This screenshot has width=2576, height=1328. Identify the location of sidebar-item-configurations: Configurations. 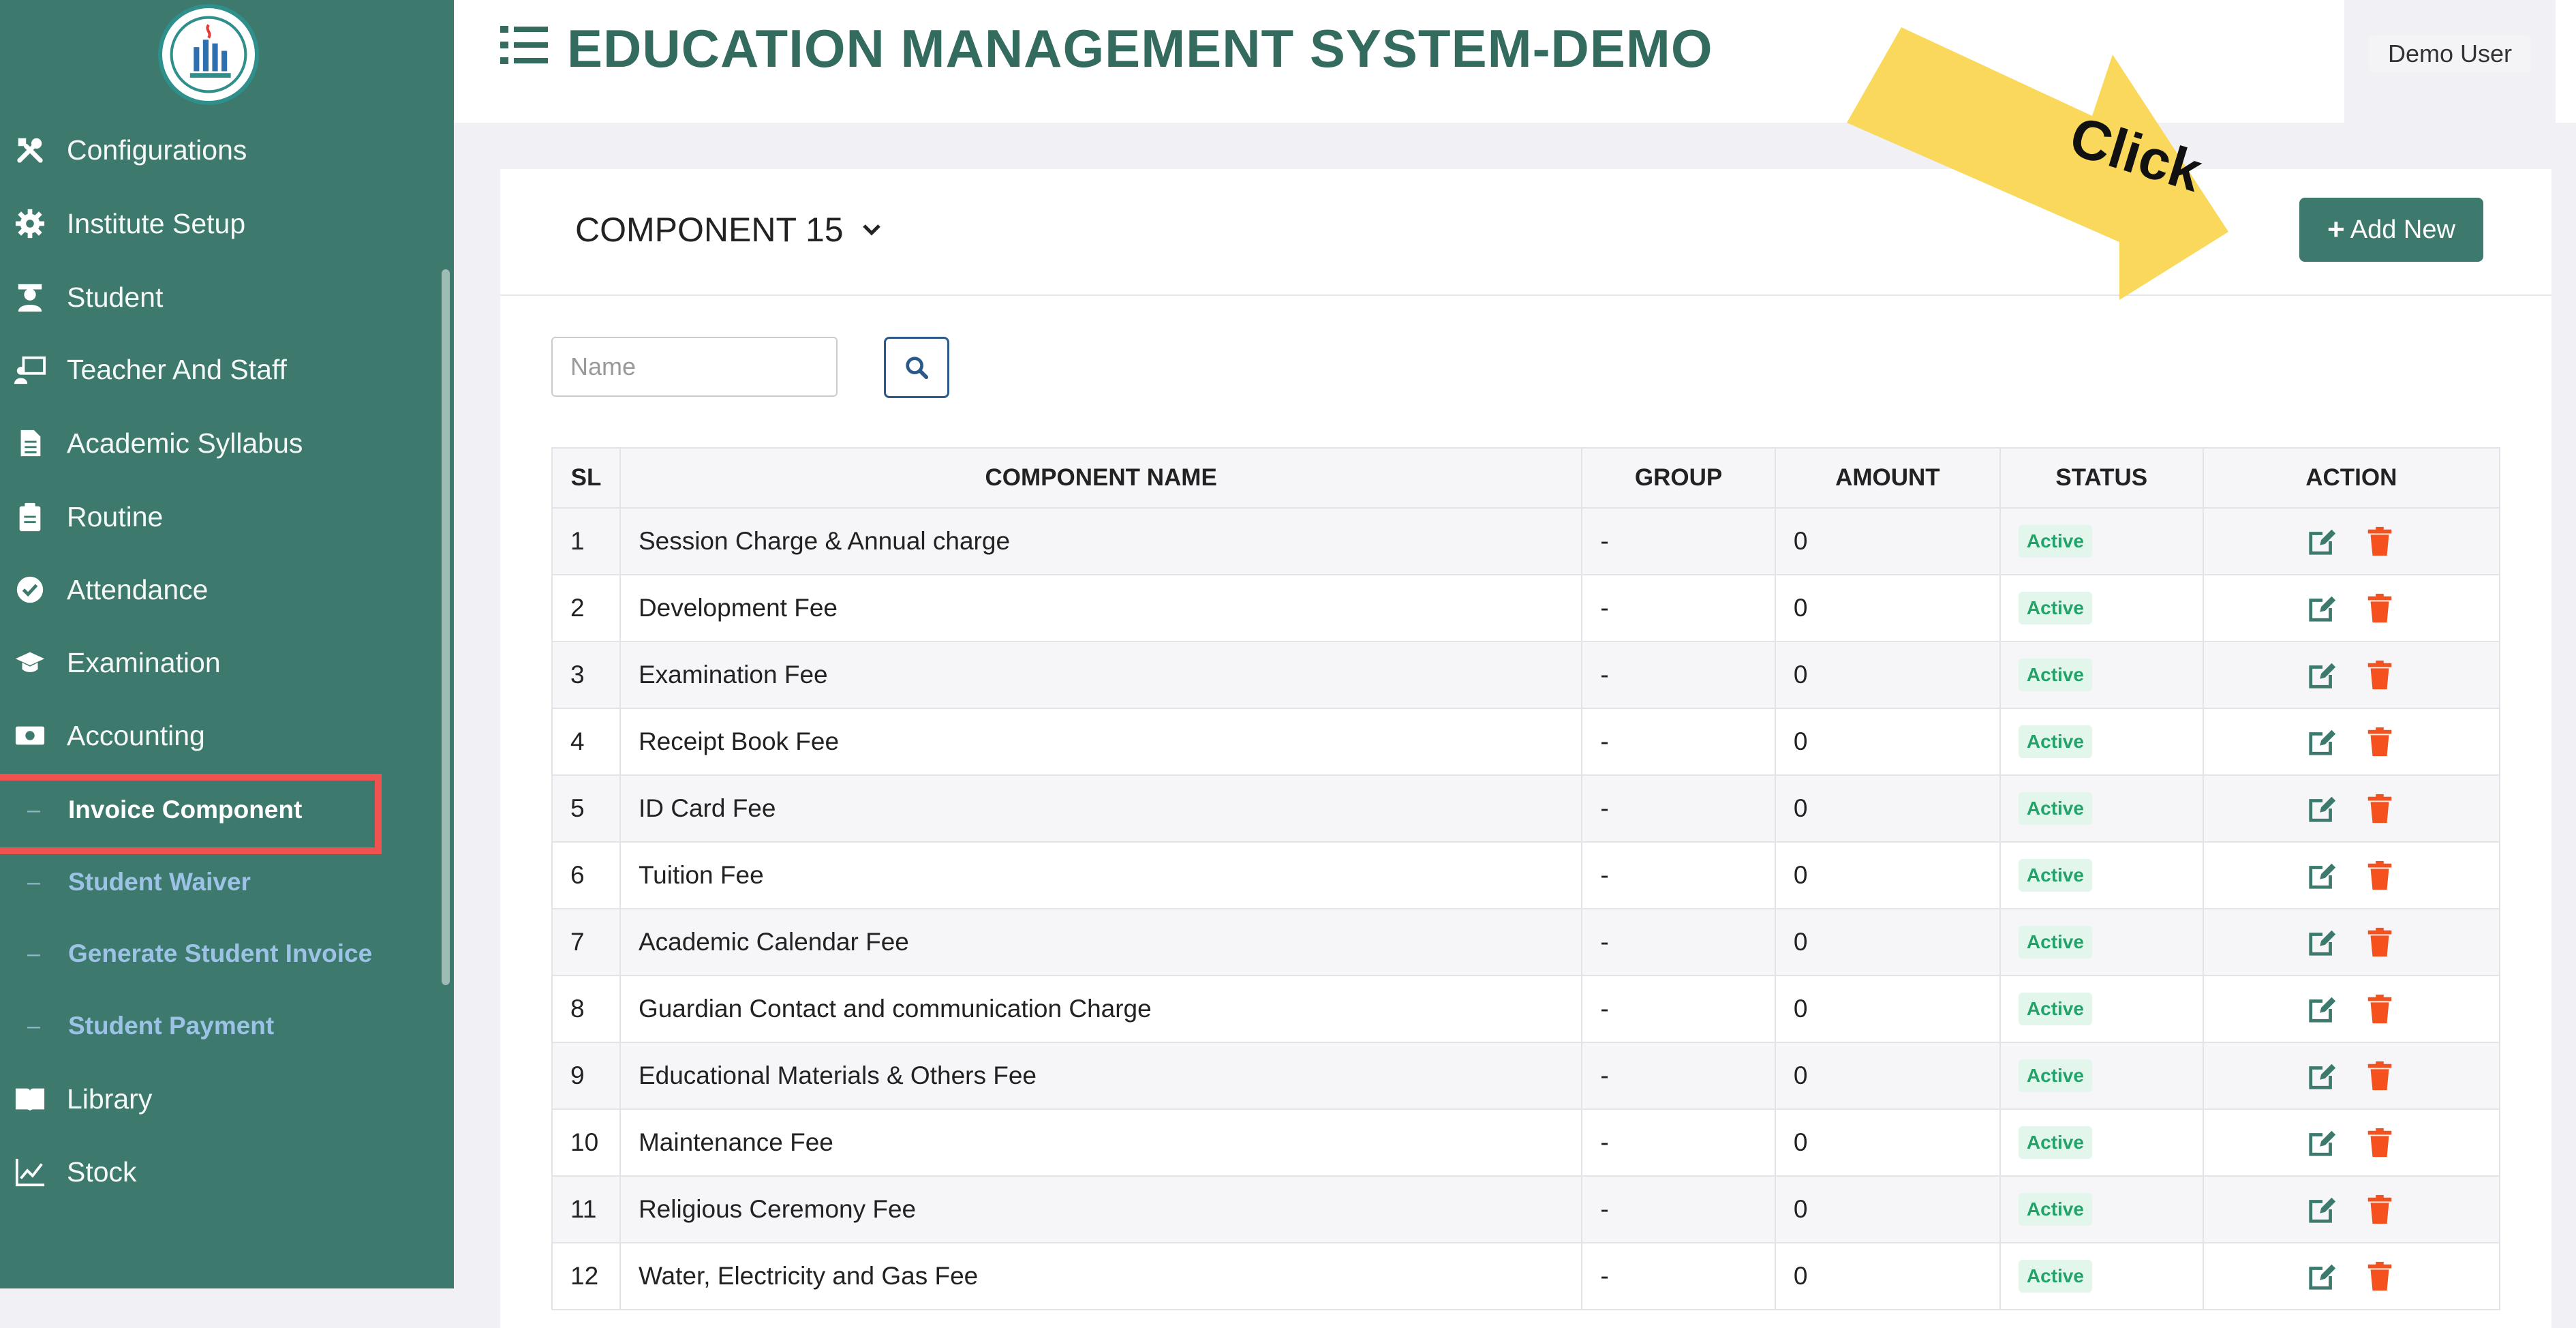
(218, 150).